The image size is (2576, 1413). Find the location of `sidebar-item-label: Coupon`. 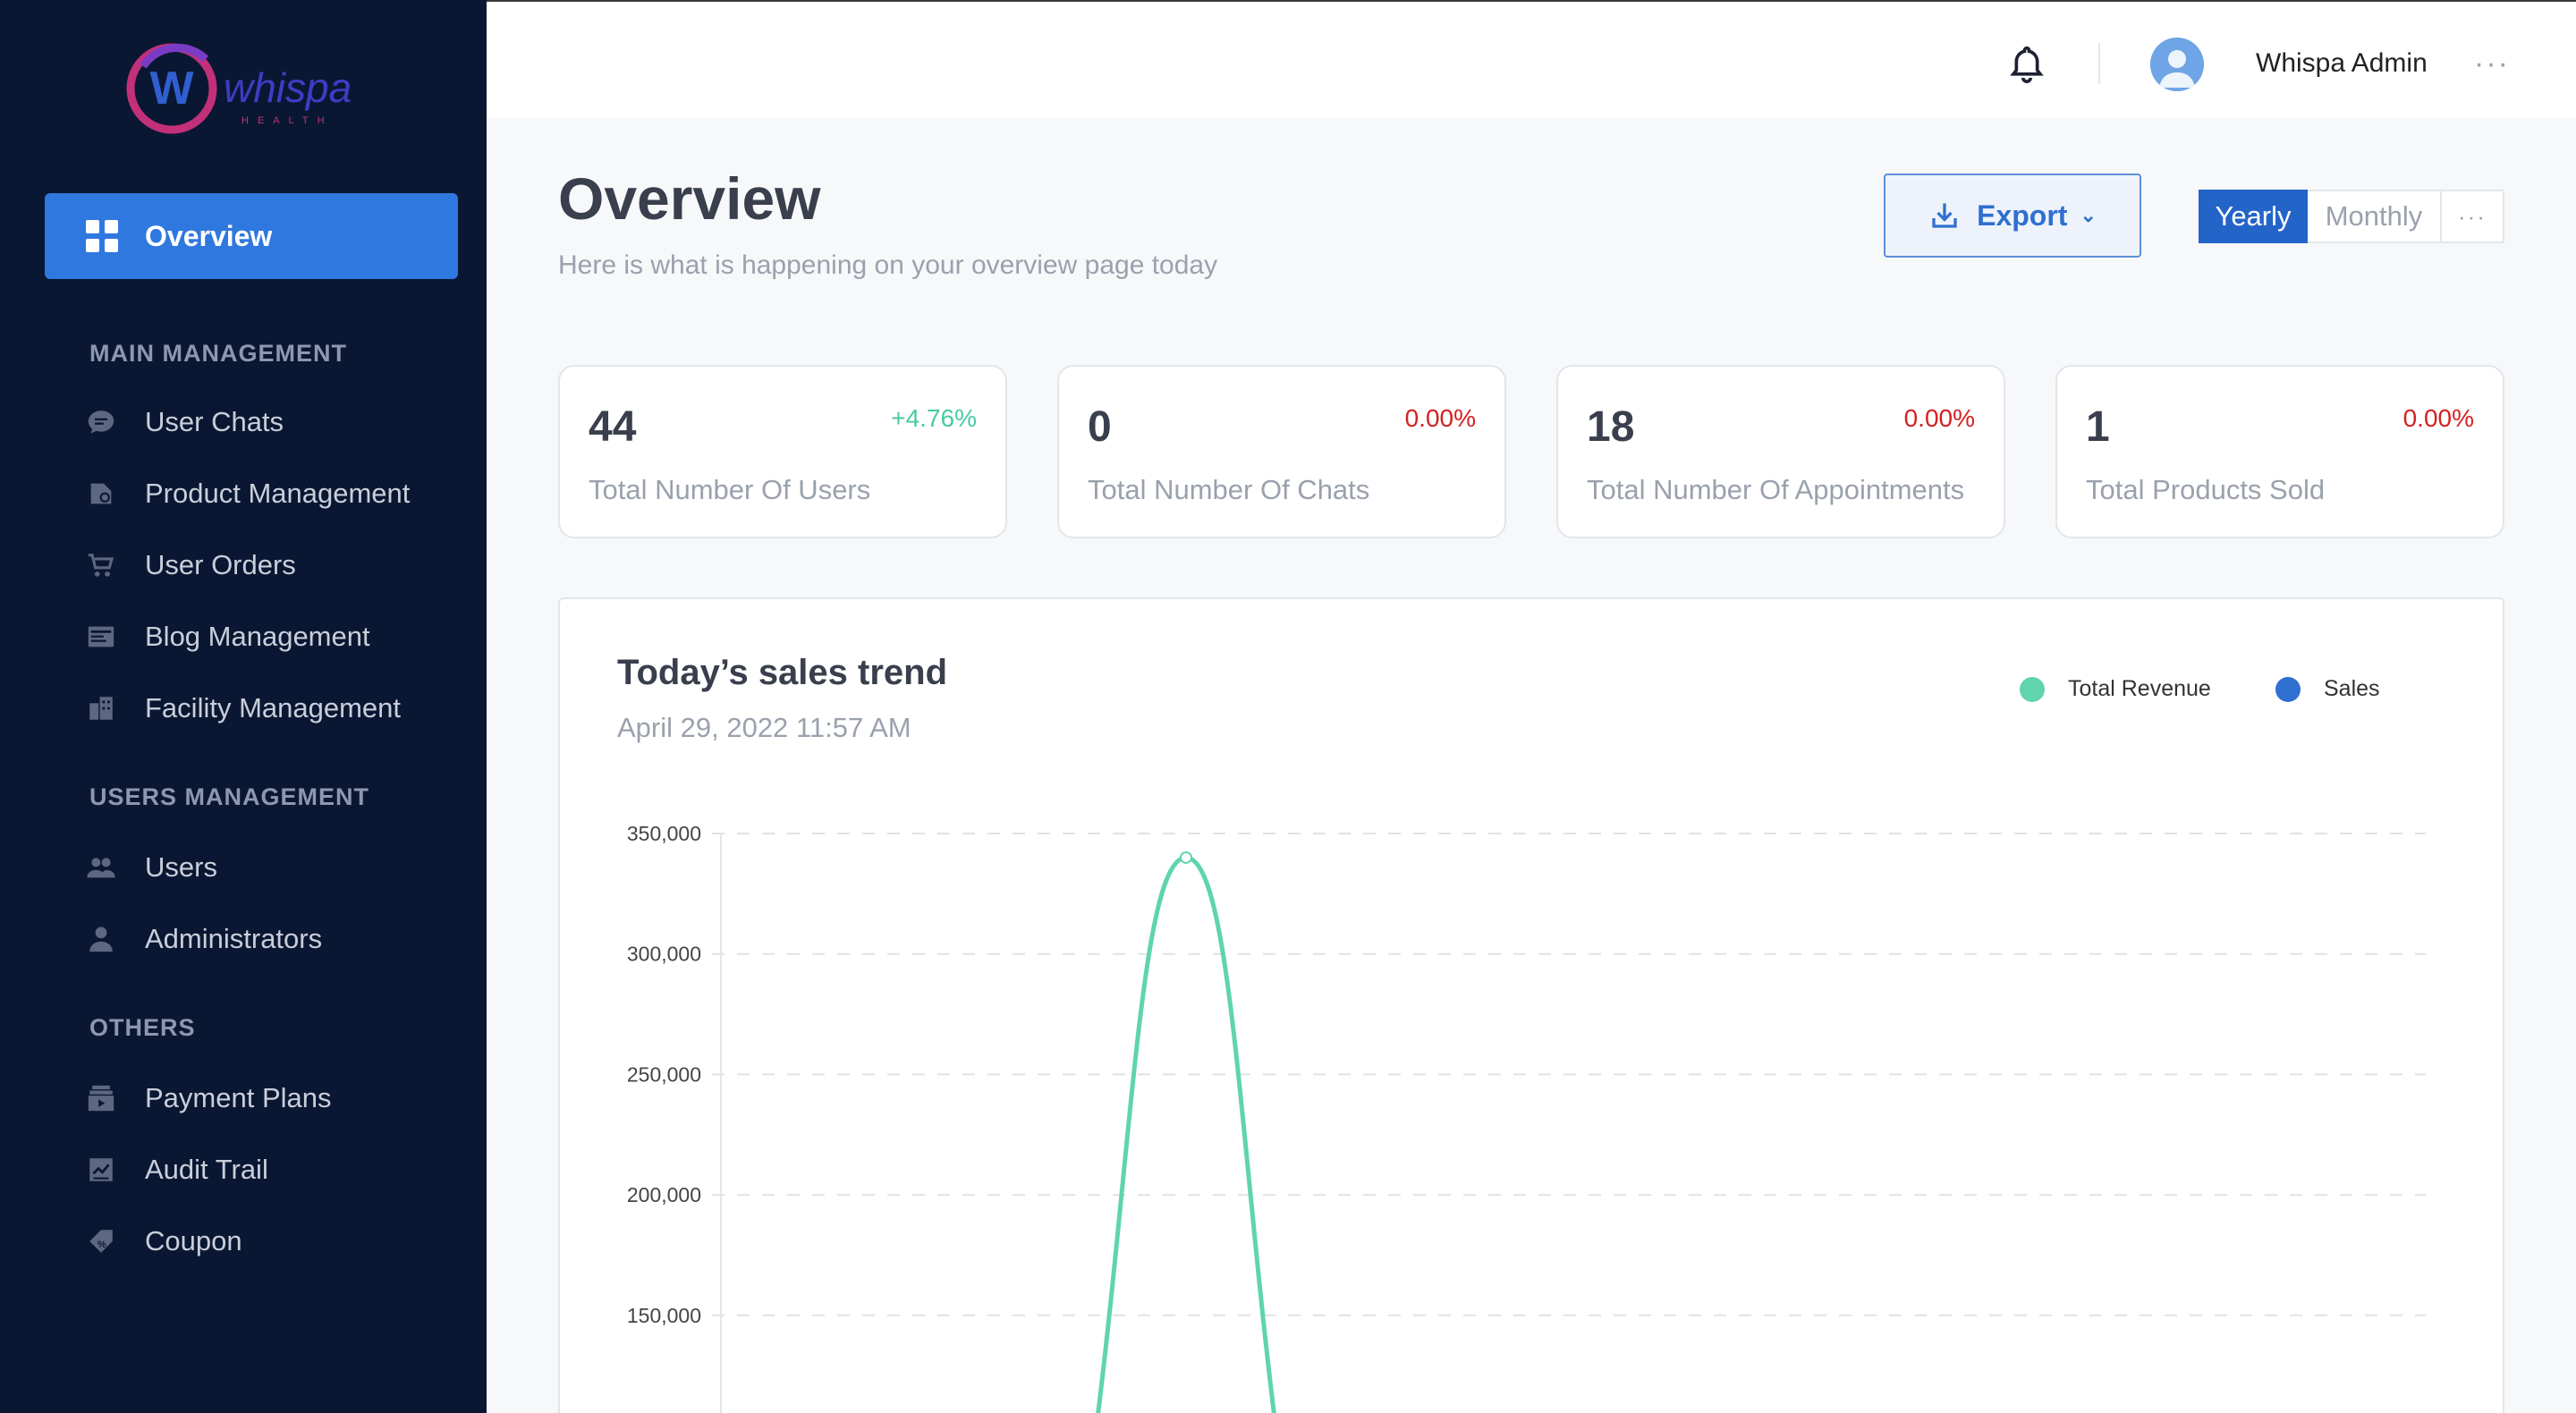

sidebar-item-label: Coupon is located at coordinates (193, 1240).